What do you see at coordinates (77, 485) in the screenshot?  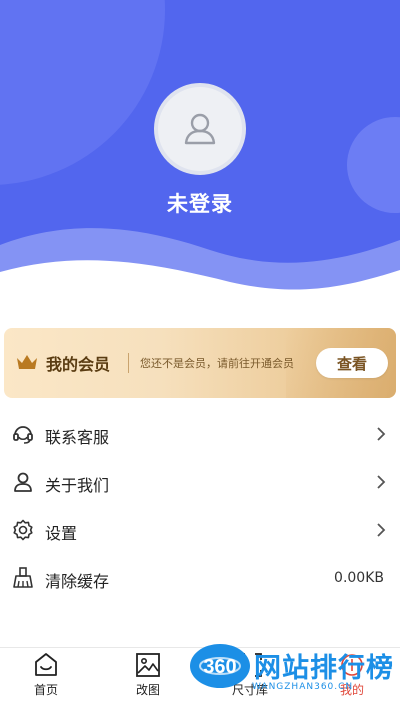 I see `menu-item-label: 关于我们` at bounding box center [77, 485].